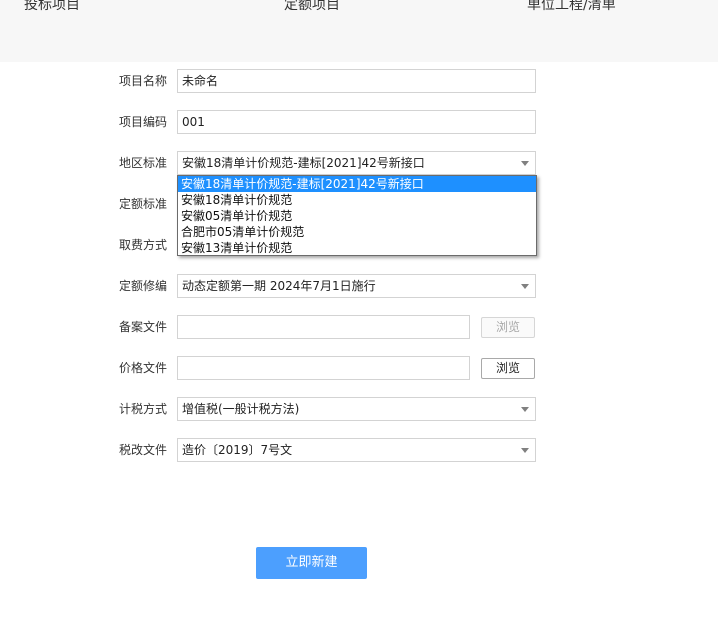 The image size is (718, 628). Describe the element at coordinates (237, 450) in the screenshot. I see `tax-reform-file-value: 造价〔2019〕7号文` at that location.